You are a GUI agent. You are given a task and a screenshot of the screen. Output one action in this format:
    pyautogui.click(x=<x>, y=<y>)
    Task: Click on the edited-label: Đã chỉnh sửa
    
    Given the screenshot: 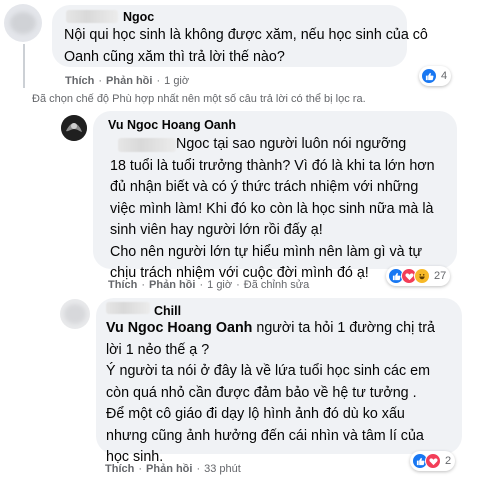 What is the action you would take?
    pyautogui.click(x=276, y=285)
    